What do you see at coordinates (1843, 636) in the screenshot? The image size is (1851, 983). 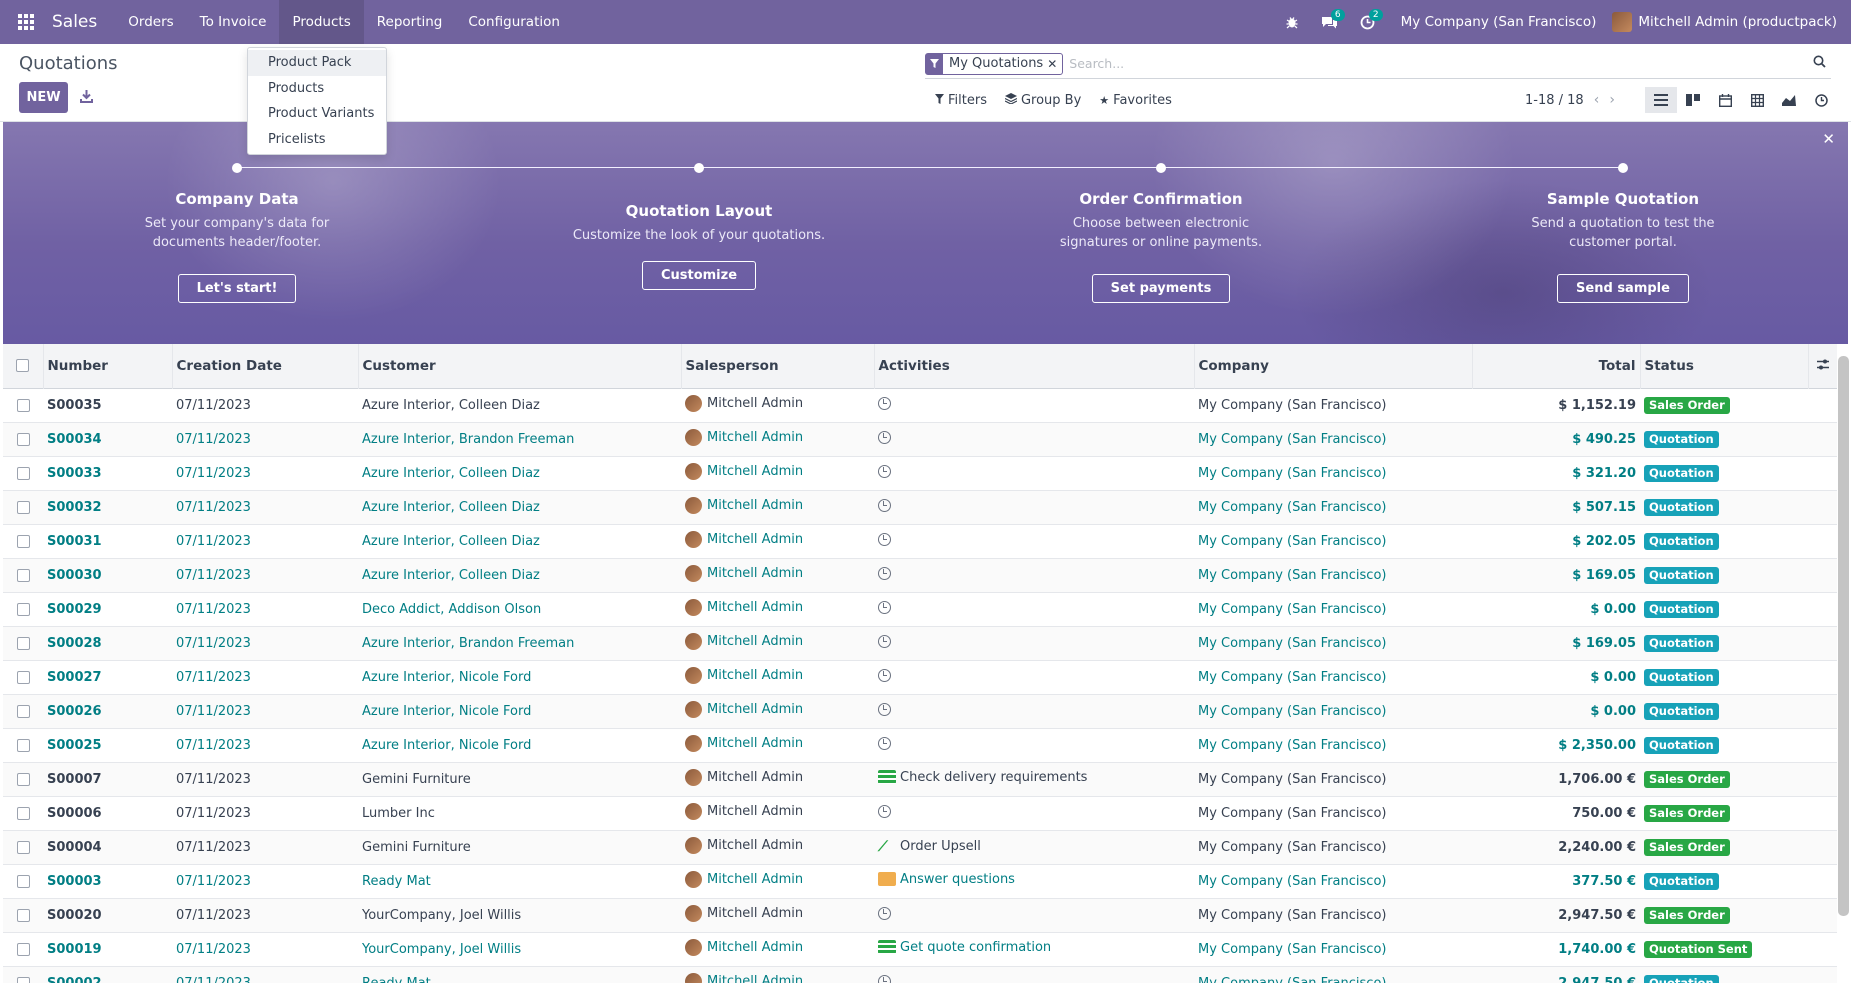 I see `scrollbar` at bounding box center [1843, 636].